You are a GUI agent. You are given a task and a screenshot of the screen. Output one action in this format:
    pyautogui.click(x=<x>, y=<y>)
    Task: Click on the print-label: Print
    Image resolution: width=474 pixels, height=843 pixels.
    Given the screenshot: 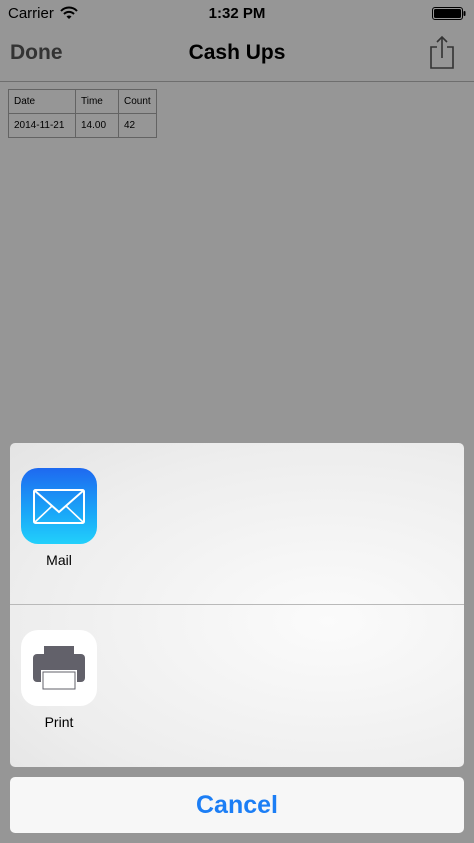 What is the action you would take?
    pyautogui.click(x=59, y=722)
    